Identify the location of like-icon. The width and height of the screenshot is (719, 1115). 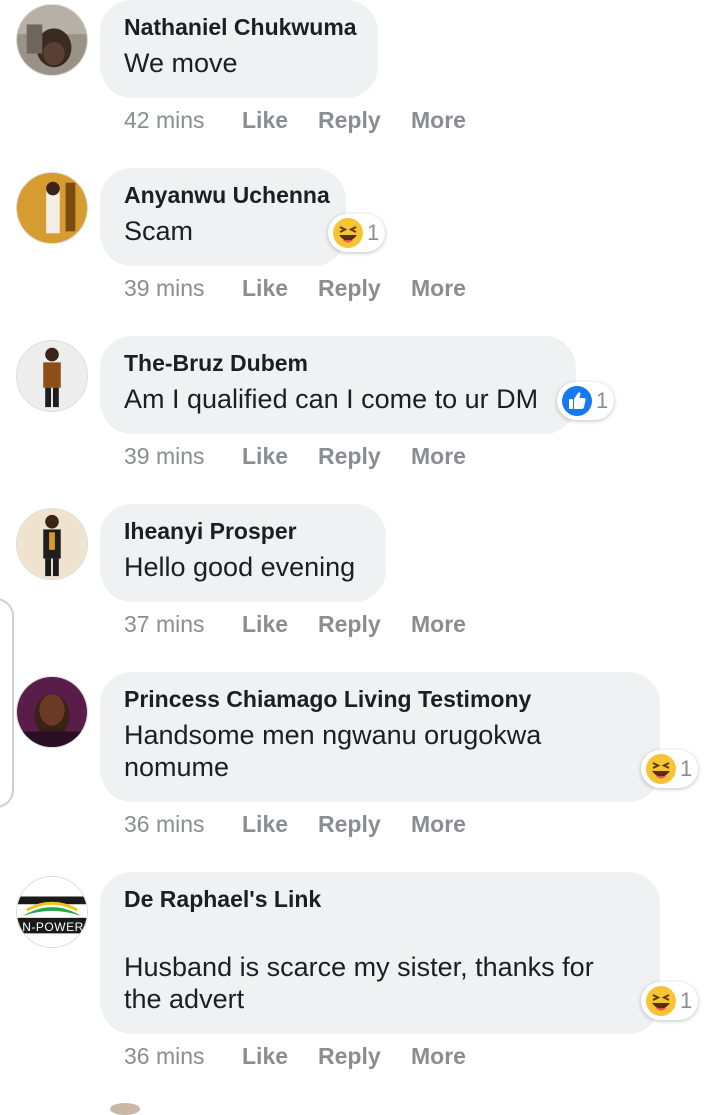
(577, 401).